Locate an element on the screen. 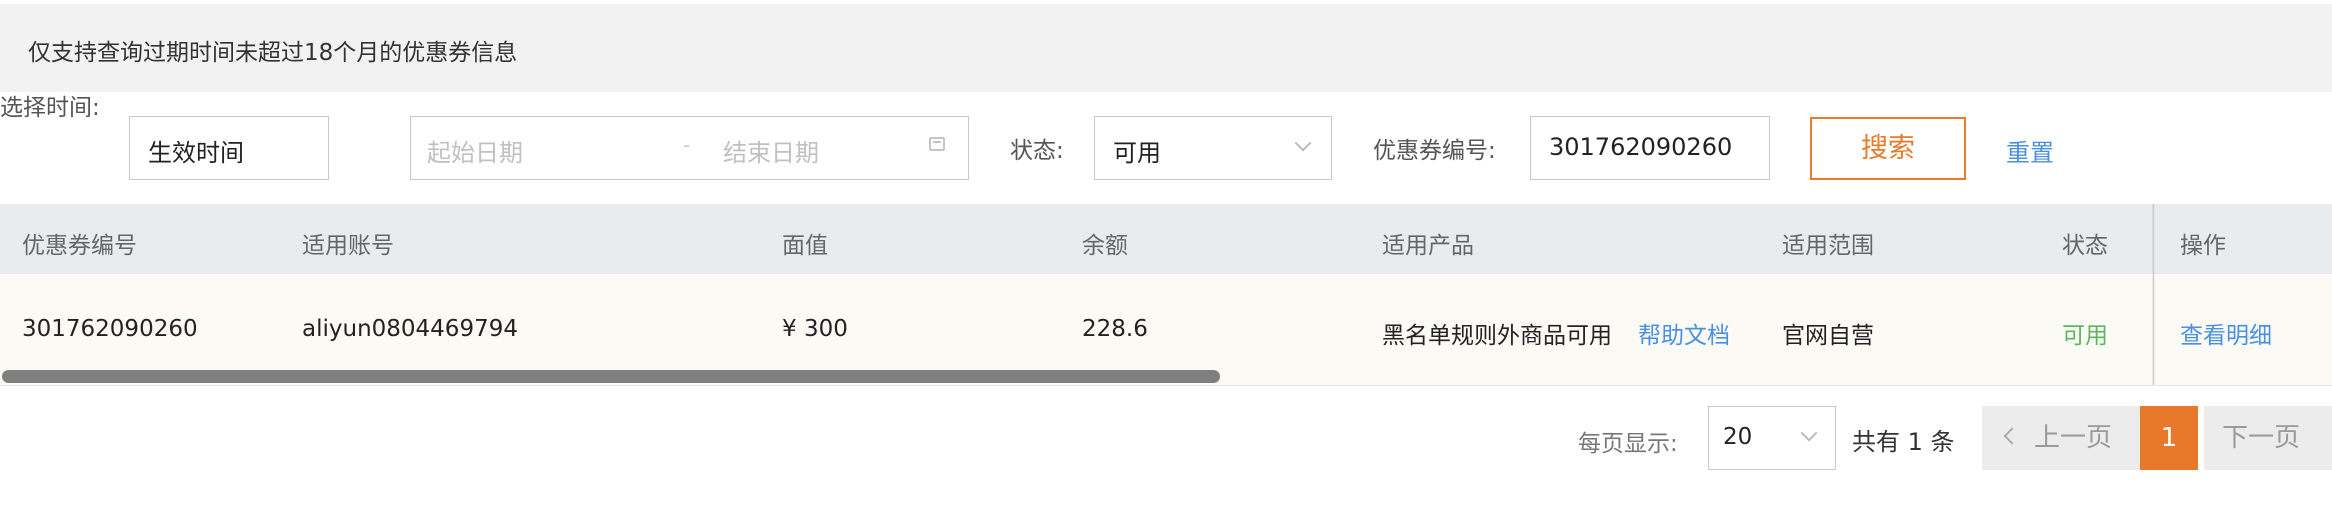  chevron-left-icon is located at coordinates (2012, 436).